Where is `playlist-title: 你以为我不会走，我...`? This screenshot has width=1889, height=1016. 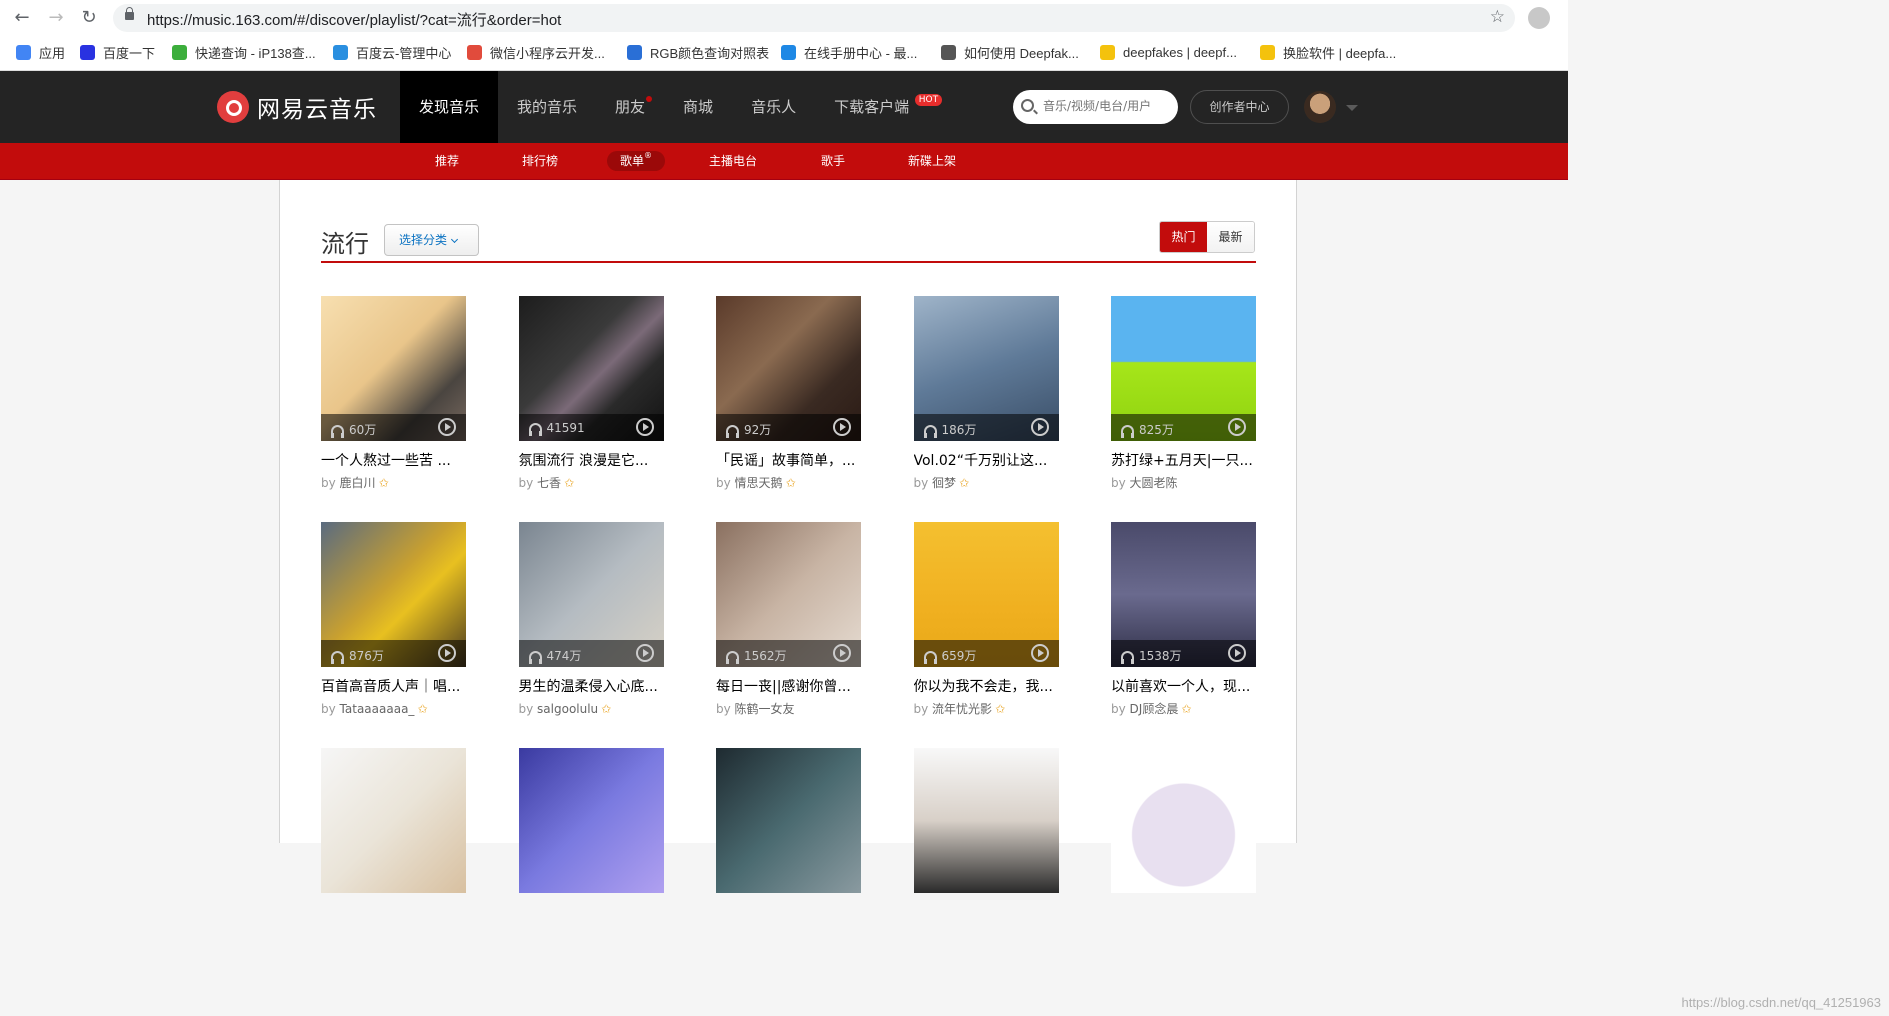 playlist-title: 你以为我不会走，我... is located at coordinates (986, 687).